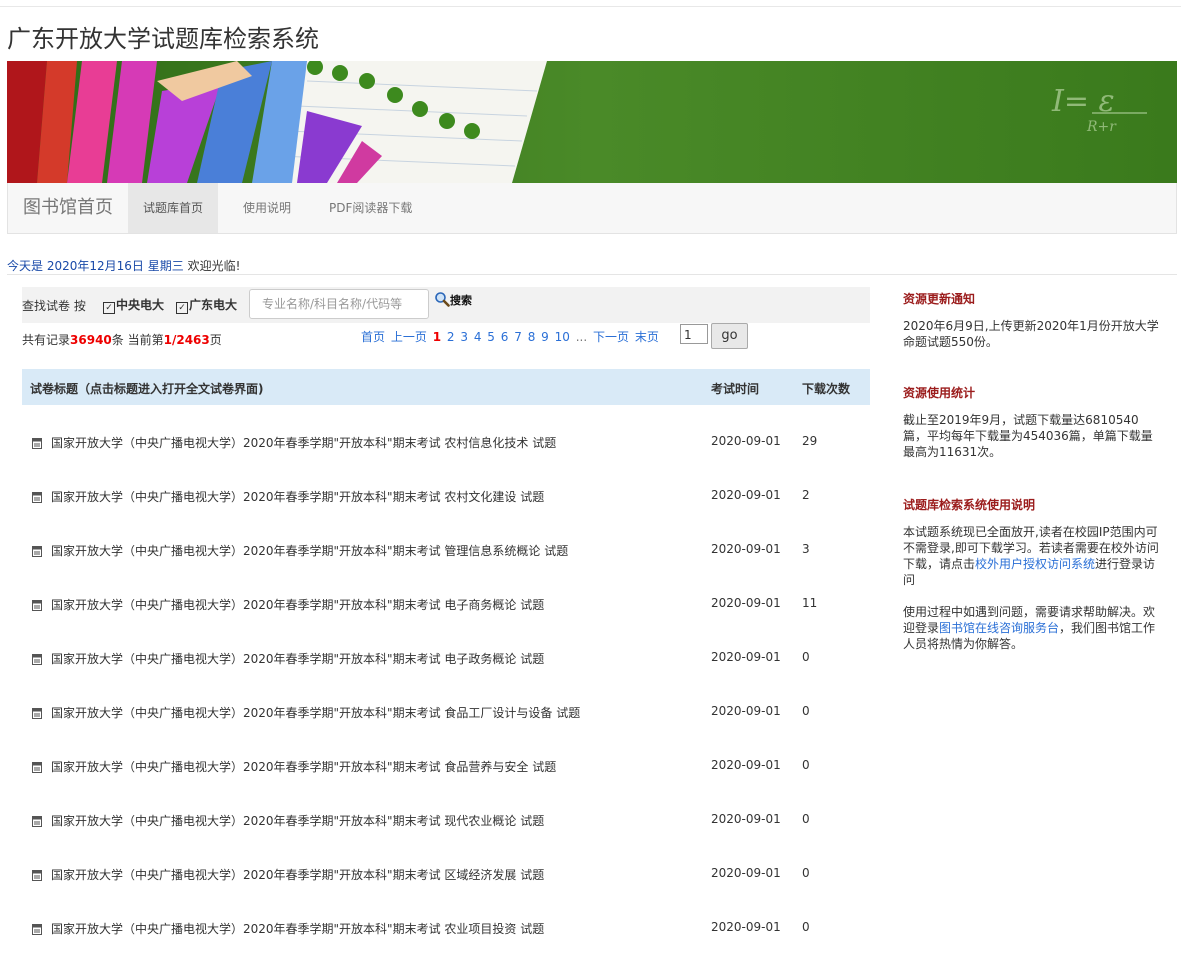  I want to click on checkbox-guangdong-tvu: ✓ 广东电大, so click(206, 305).